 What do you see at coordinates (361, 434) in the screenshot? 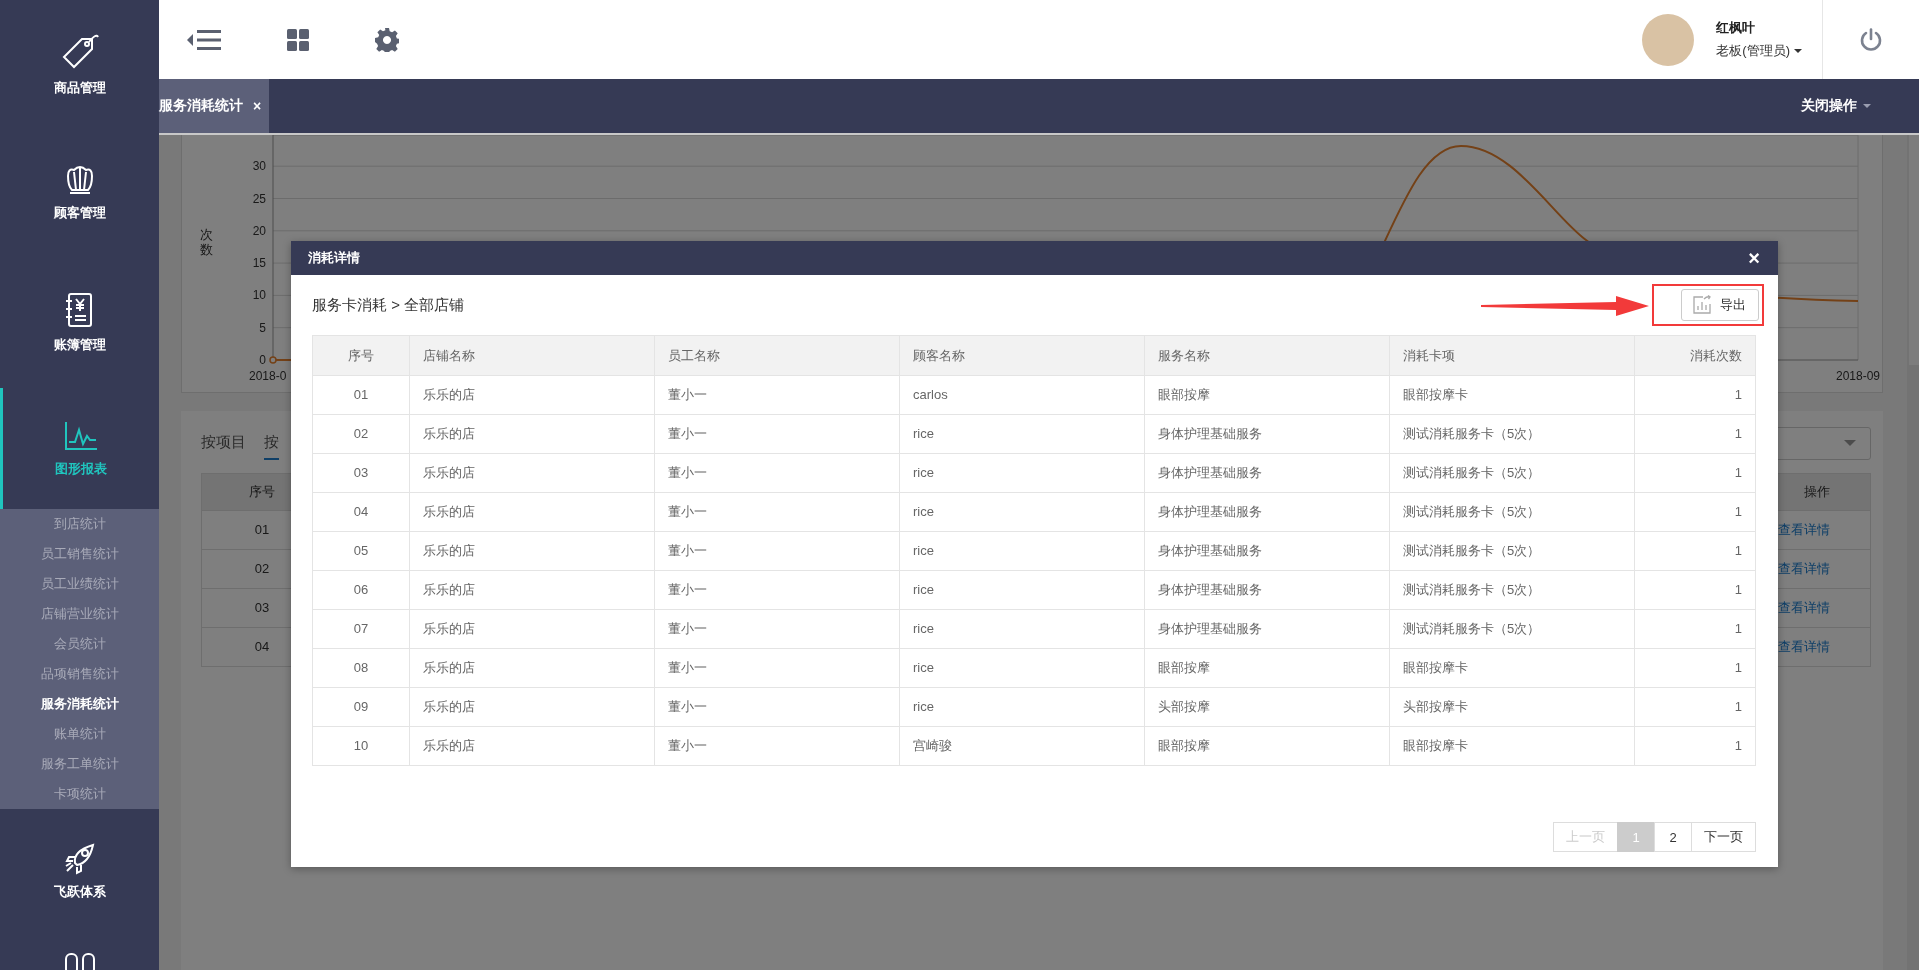
I see `table-cell: 02` at bounding box center [361, 434].